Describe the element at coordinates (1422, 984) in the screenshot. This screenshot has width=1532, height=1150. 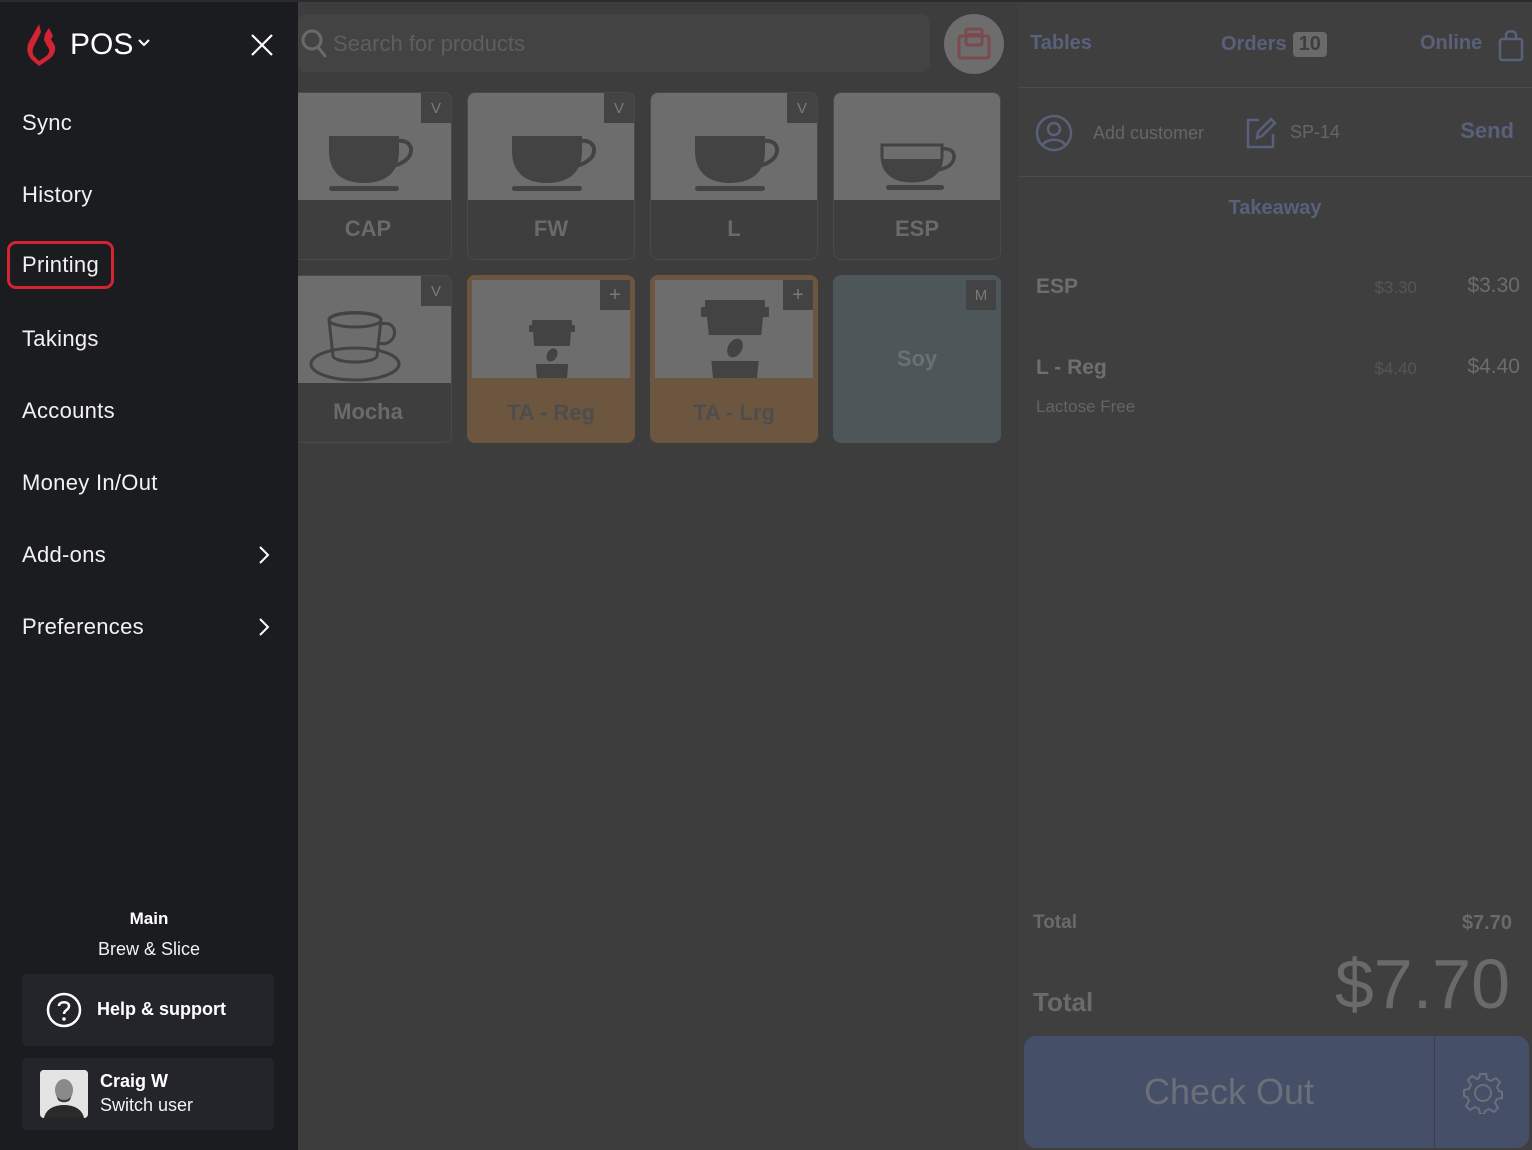
I see `total-value-large: $7.70` at that location.